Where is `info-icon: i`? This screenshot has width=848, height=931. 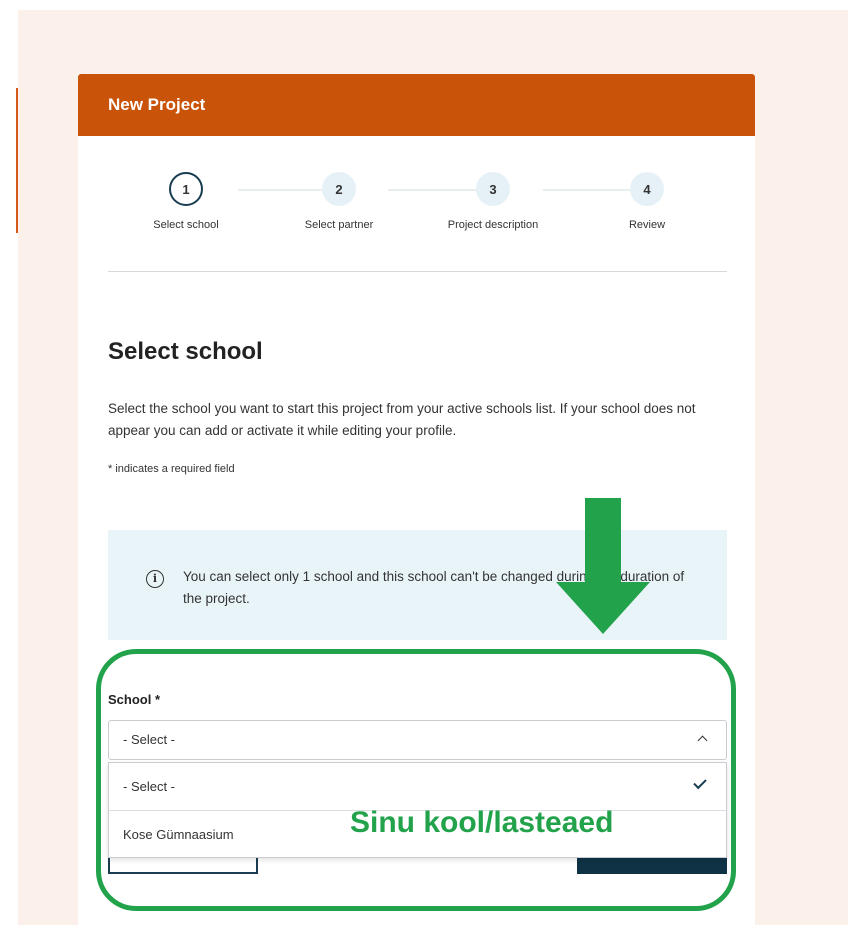 info-icon: i is located at coordinates (155, 579).